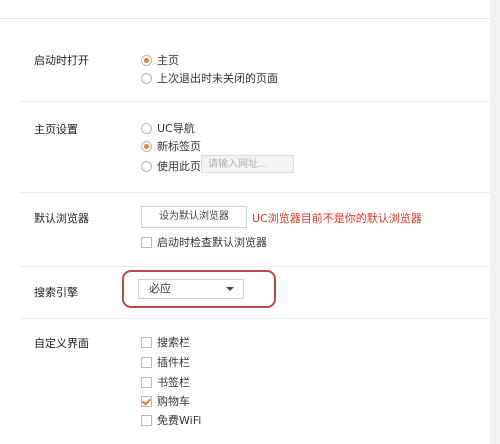 Image resolution: width=500 pixels, height=444 pixels. I want to click on startup-option-restore-label: 上次退出时未关闭的页面, so click(217, 78).